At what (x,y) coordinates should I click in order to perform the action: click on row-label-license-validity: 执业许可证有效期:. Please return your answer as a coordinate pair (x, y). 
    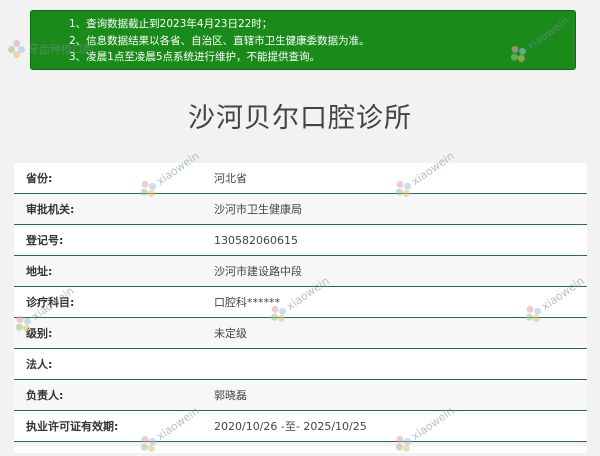
    Looking at the image, I should click on (72, 426).